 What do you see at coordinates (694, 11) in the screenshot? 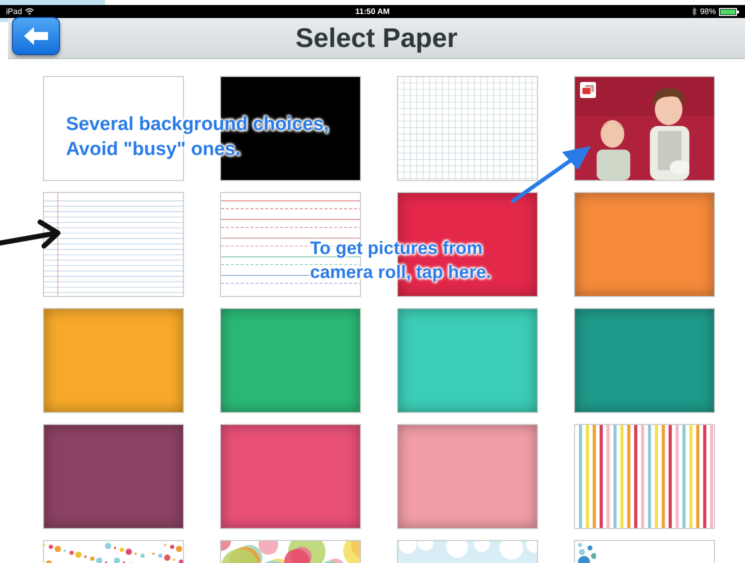
I see `bluetooth-icon` at bounding box center [694, 11].